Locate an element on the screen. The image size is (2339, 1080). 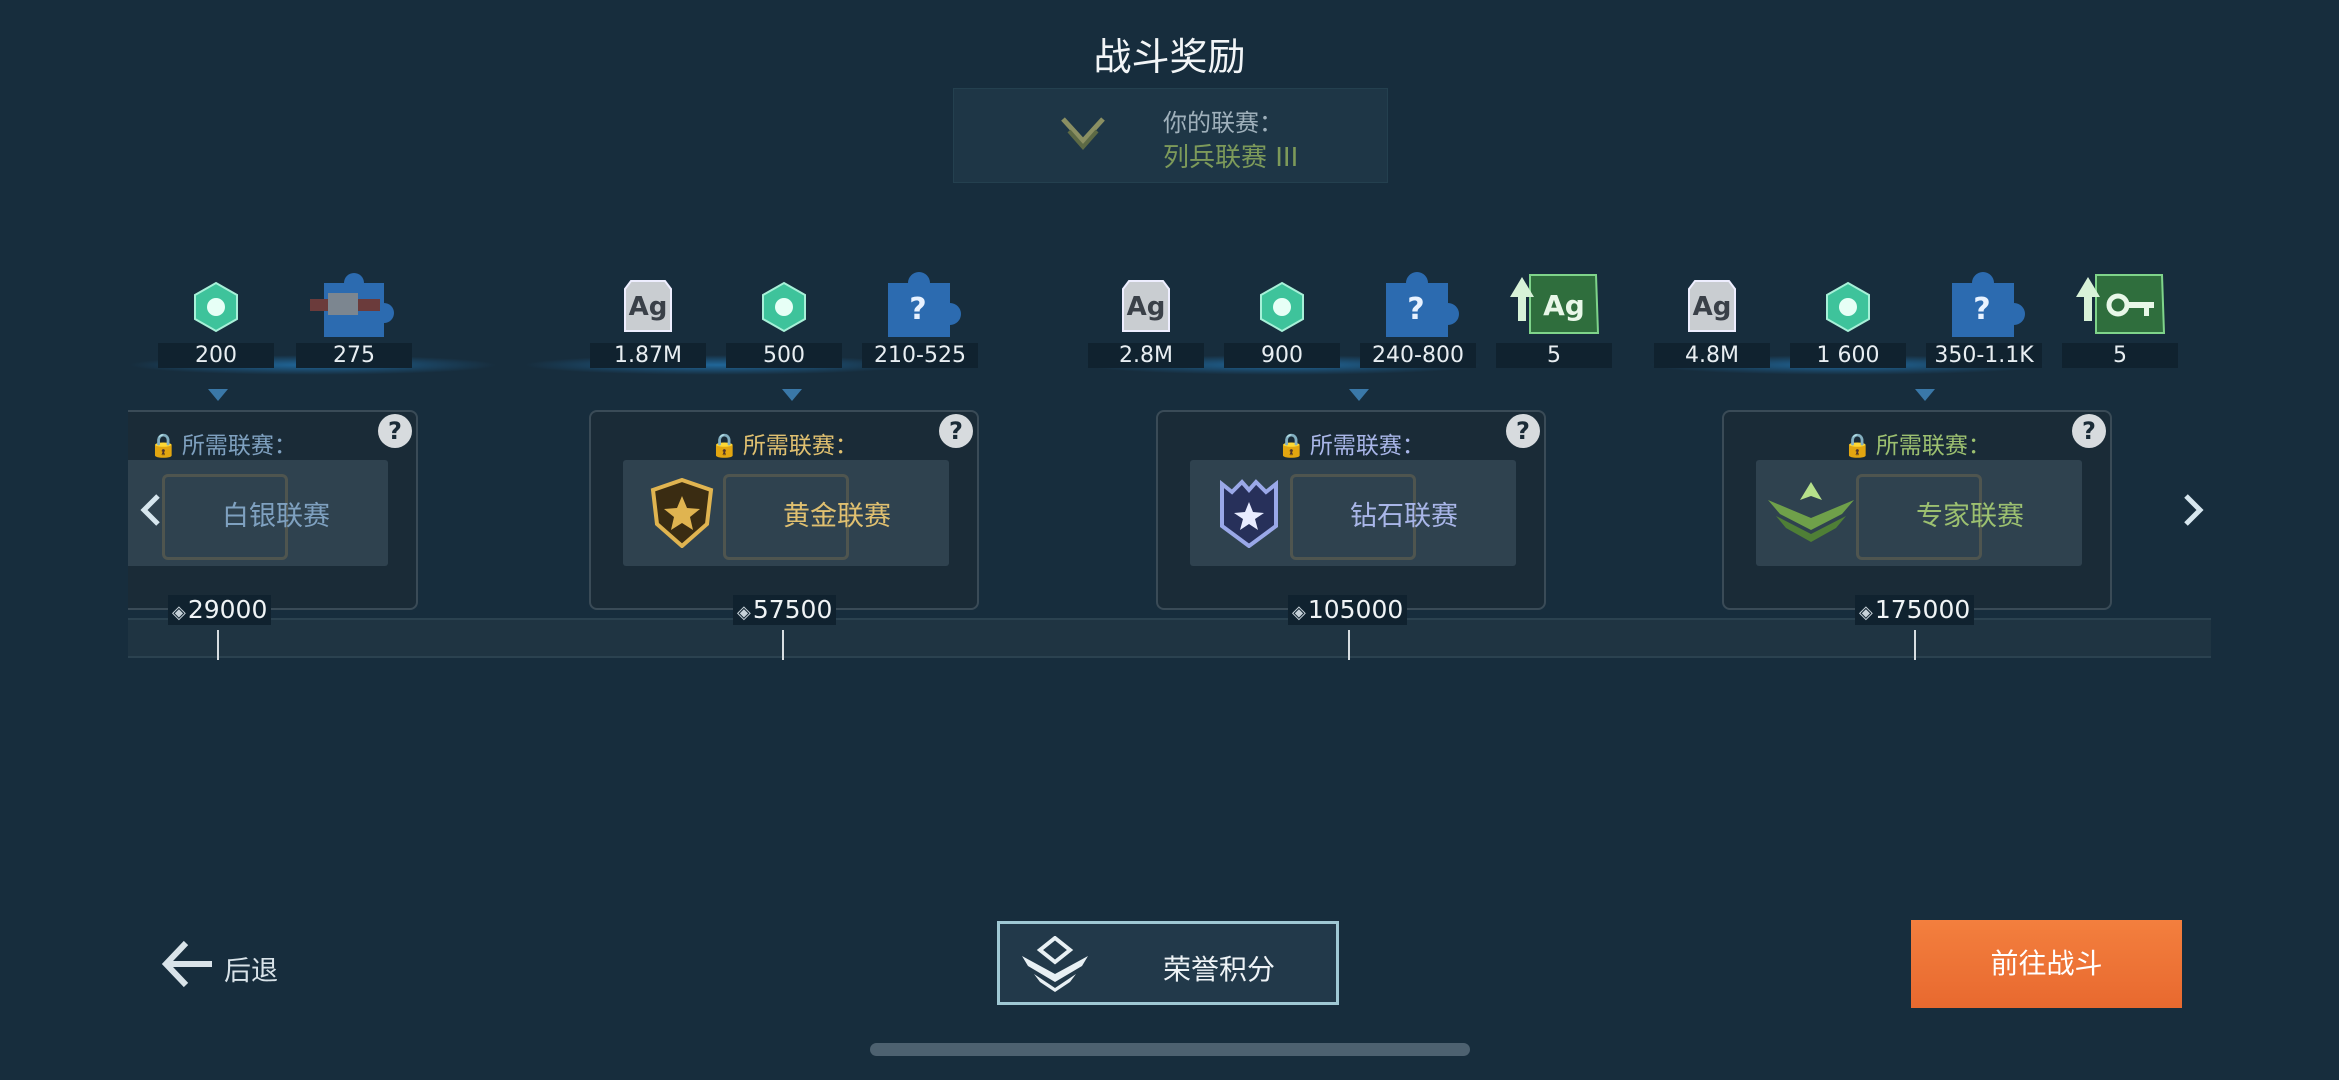
key-boost-icon is located at coordinates (2121, 304).